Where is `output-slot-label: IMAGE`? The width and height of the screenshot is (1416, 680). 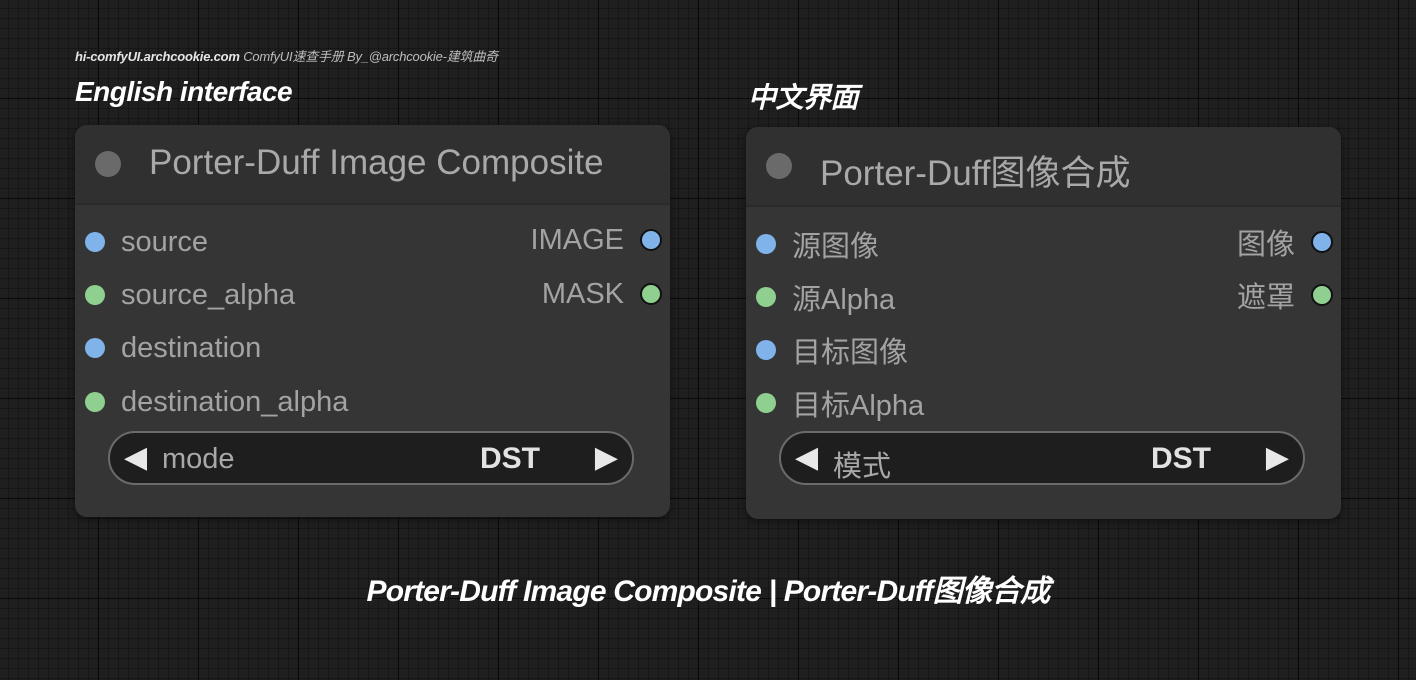 output-slot-label: IMAGE is located at coordinates (577, 239).